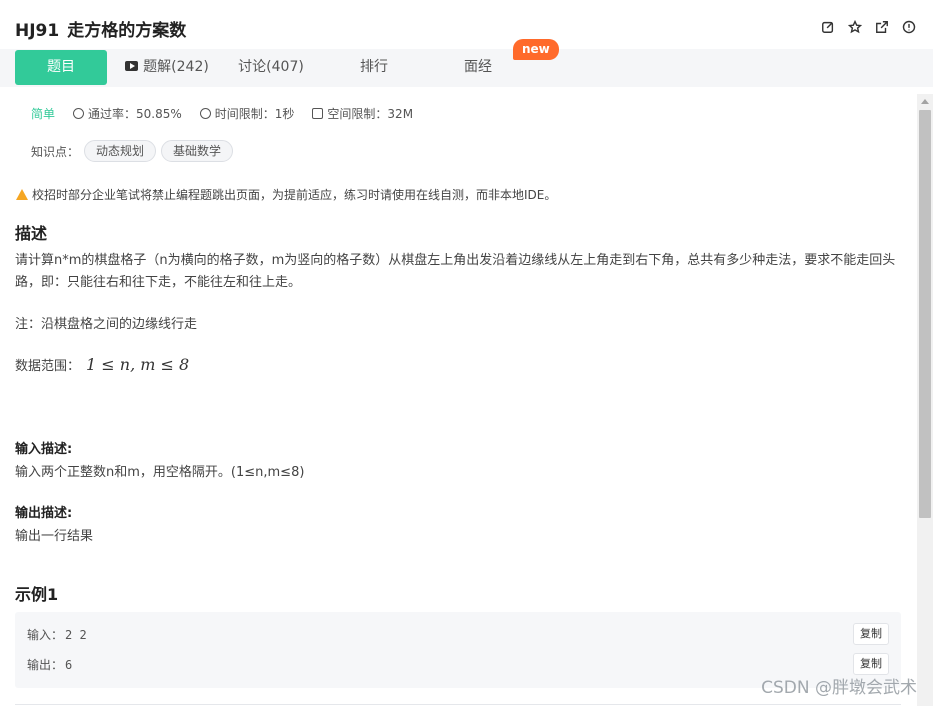 This screenshot has height=706, width=933. Describe the element at coordinates (374, 67) in the screenshot. I see `tab-ranking: 排行` at that location.